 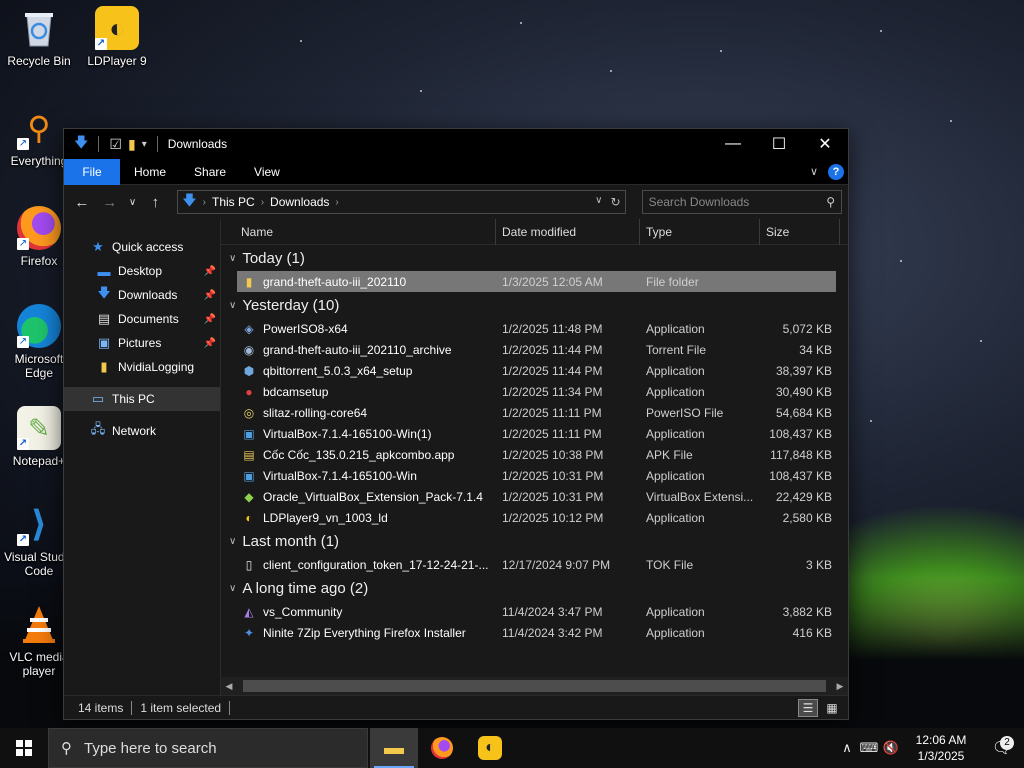 What do you see at coordinates (39, 37) in the screenshot?
I see `desktop-icon-recycle-bin: Recycle Bin` at bounding box center [39, 37].